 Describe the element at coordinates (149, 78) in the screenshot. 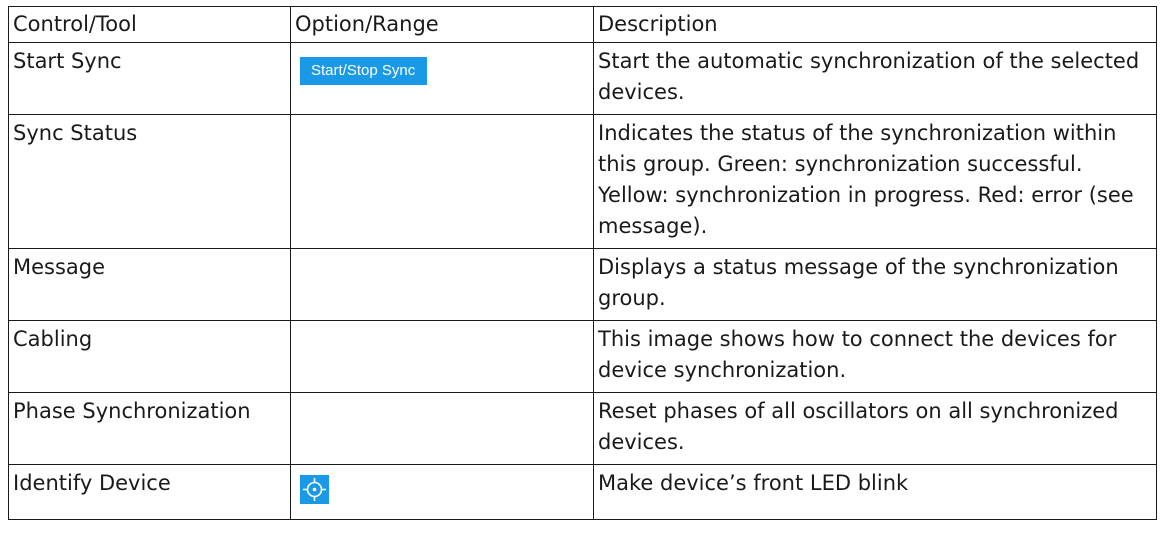

I see `control-name: Start Sync` at that location.